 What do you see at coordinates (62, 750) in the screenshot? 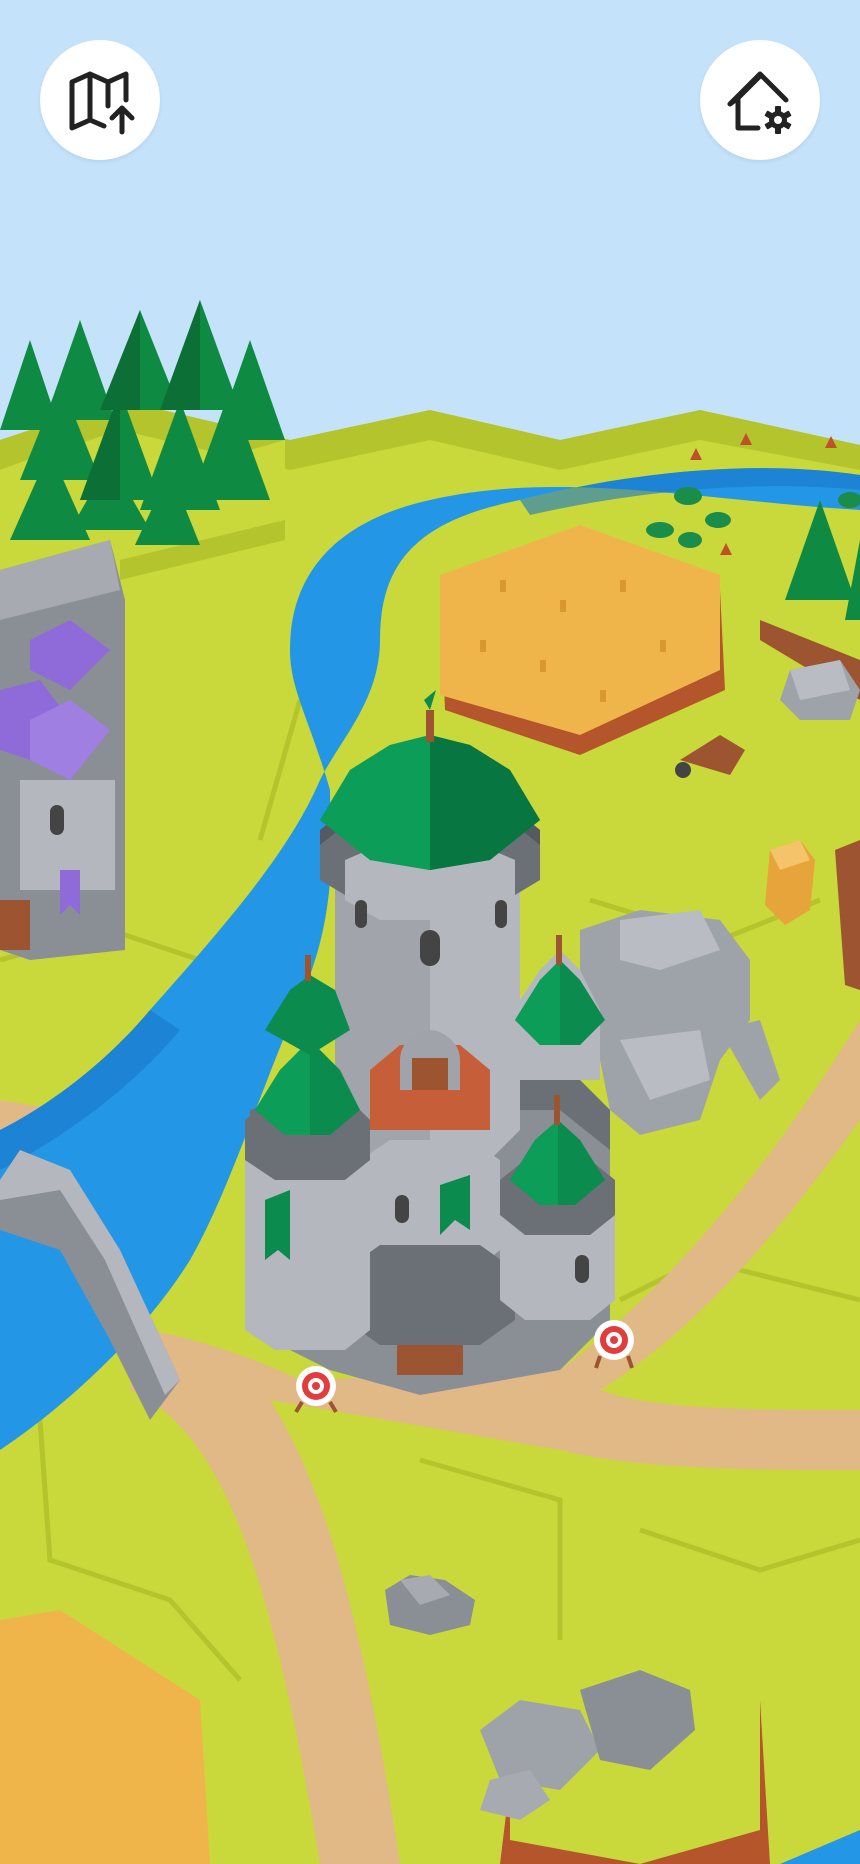
I see `purple-roof-castle` at bounding box center [62, 750].